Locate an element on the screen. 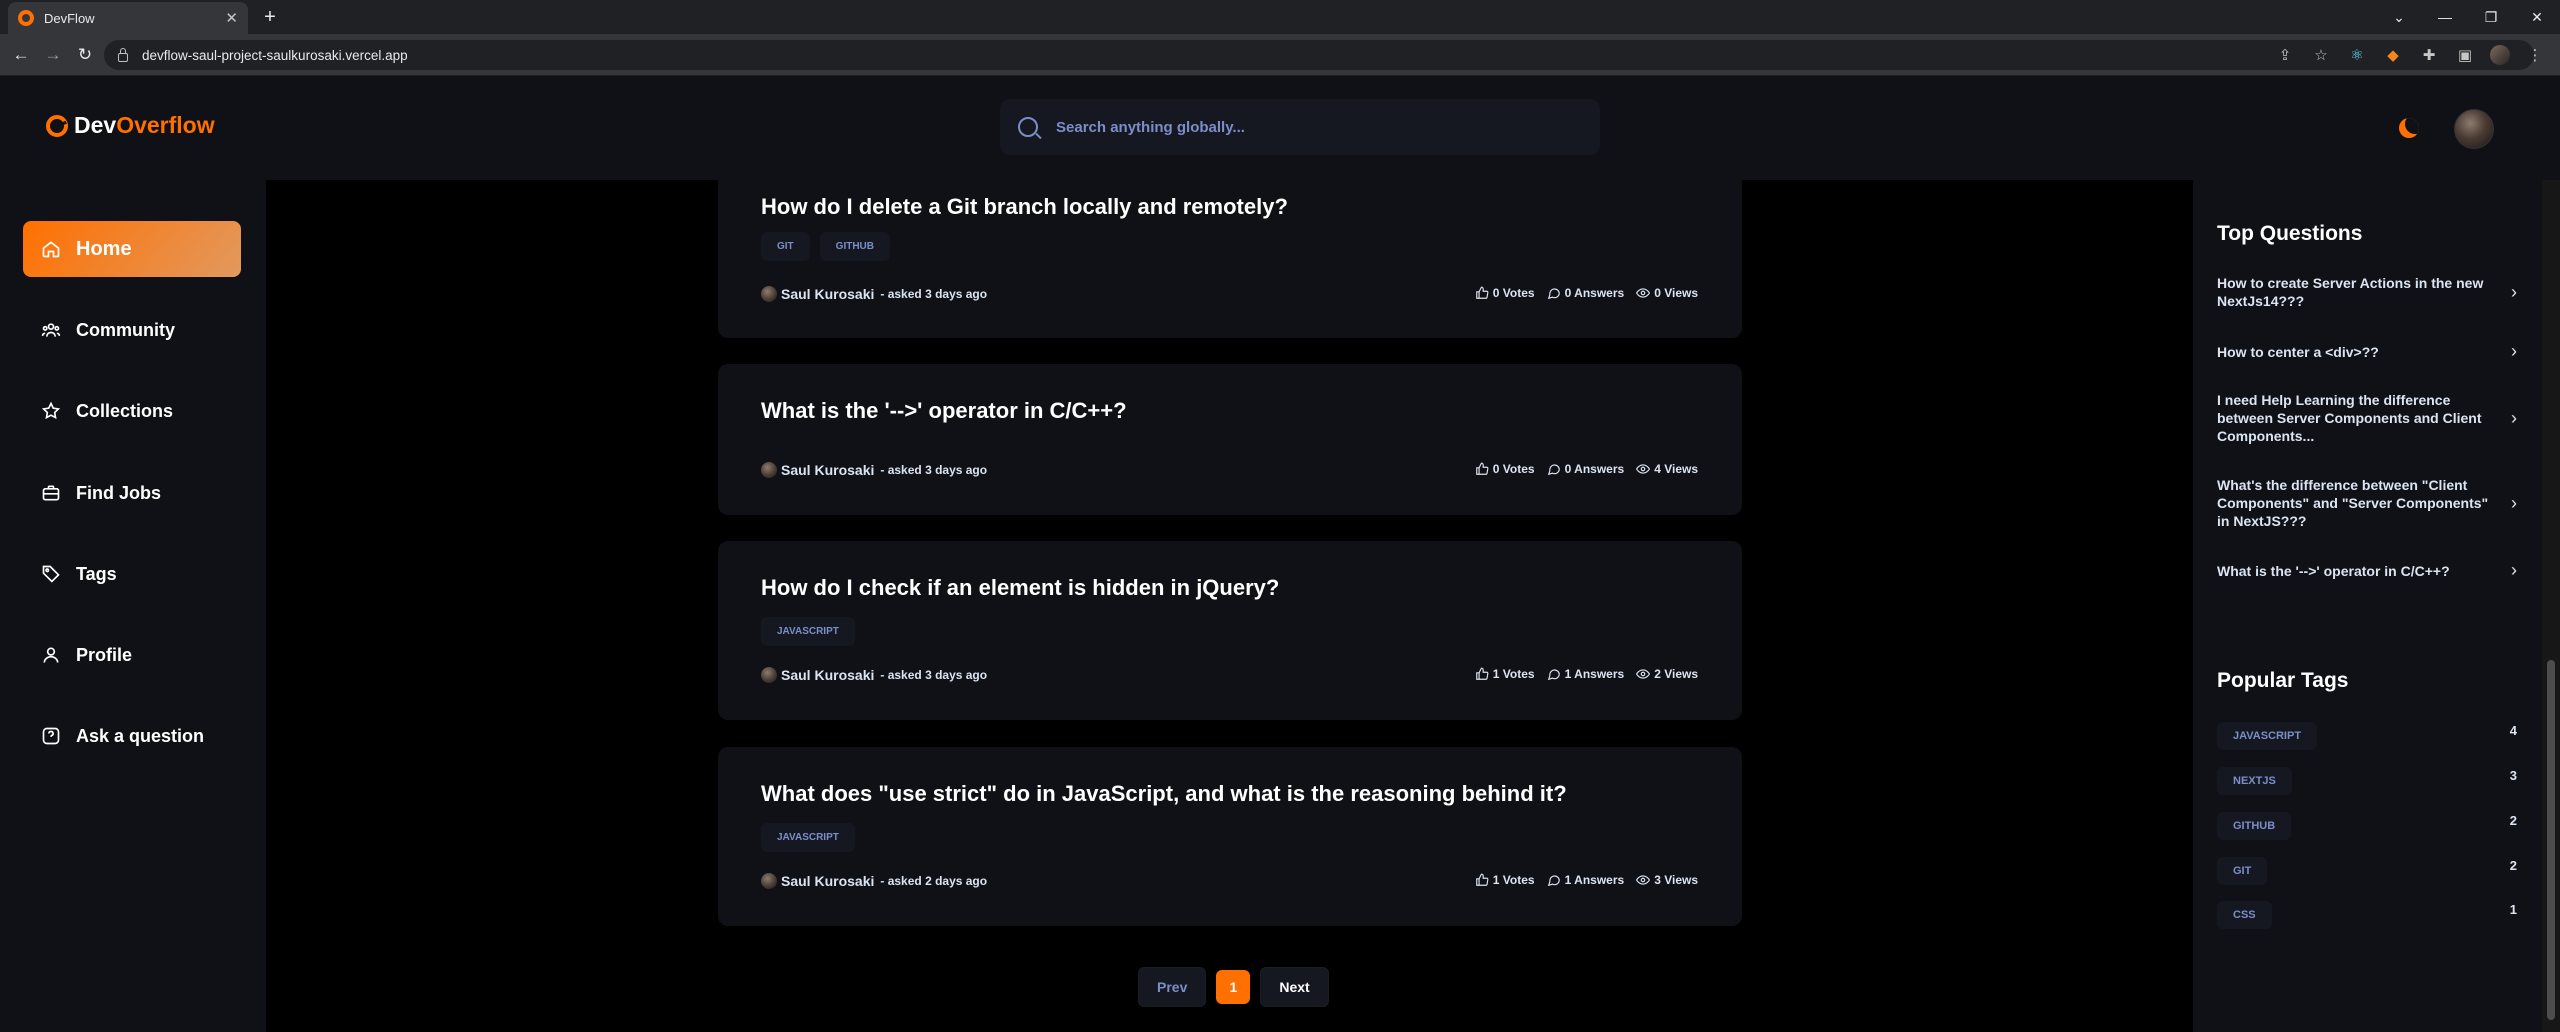 The width and height of the screenshot is (2560, 1032). question-title: What is the '-->' operator in C/C++? is located at coordinates (944, 411).